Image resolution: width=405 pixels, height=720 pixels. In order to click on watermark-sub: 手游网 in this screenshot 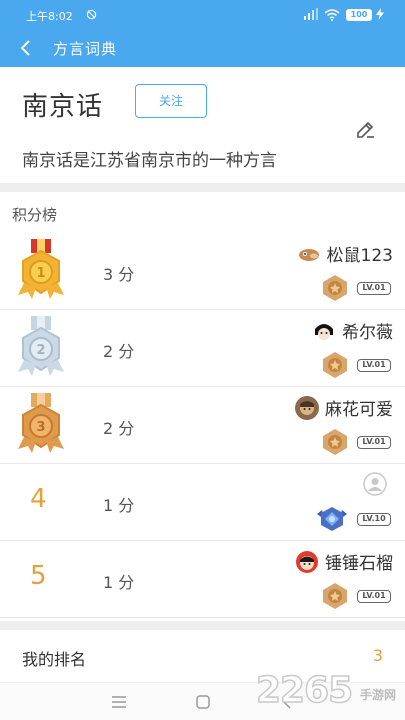, I will do `click(378, 695)`.